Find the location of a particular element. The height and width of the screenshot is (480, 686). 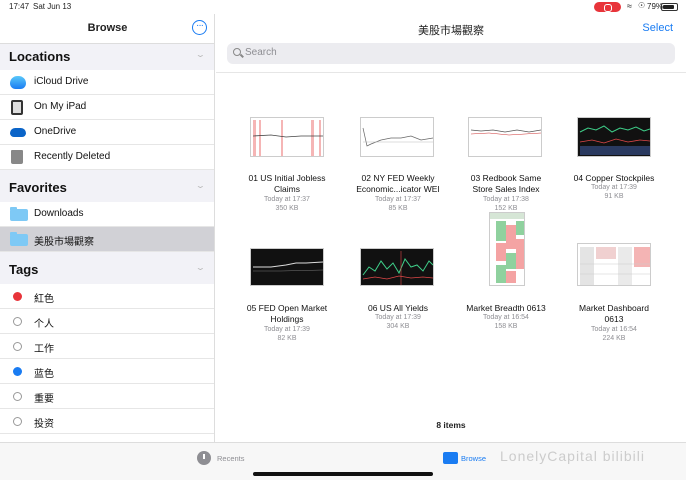

sidebar-item-label: iCloud Drive is located at coordinates (61, 81).